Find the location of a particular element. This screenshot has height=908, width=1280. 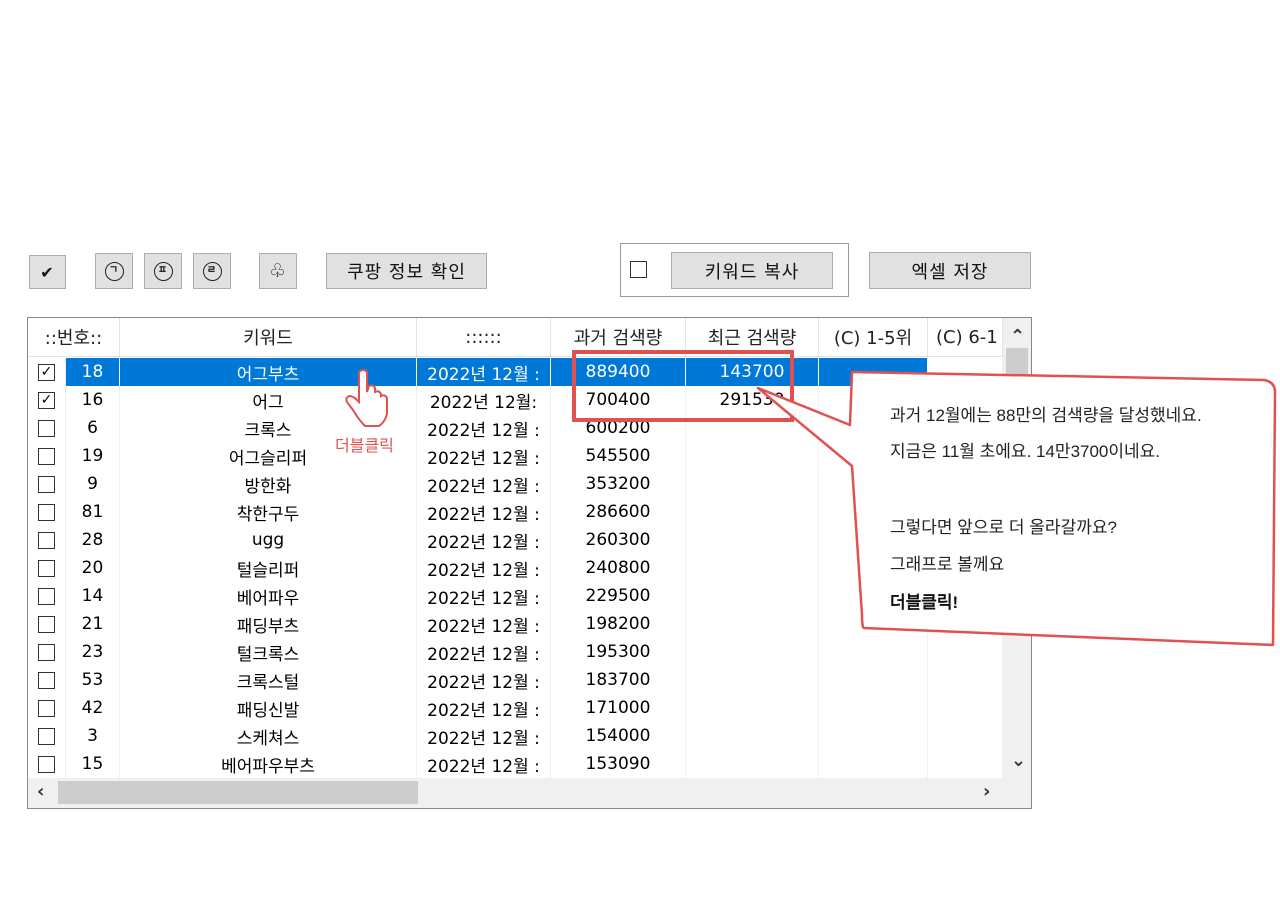

row-number: 28 is located at coordinates (93, 540).